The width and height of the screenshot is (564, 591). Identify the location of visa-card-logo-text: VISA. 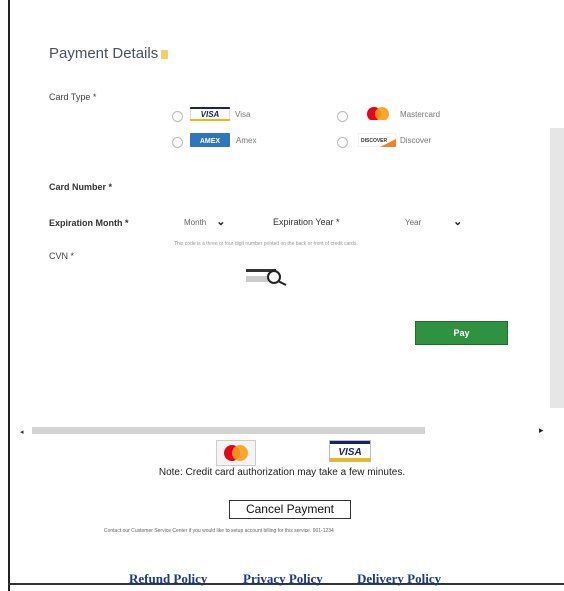
(210, 114).